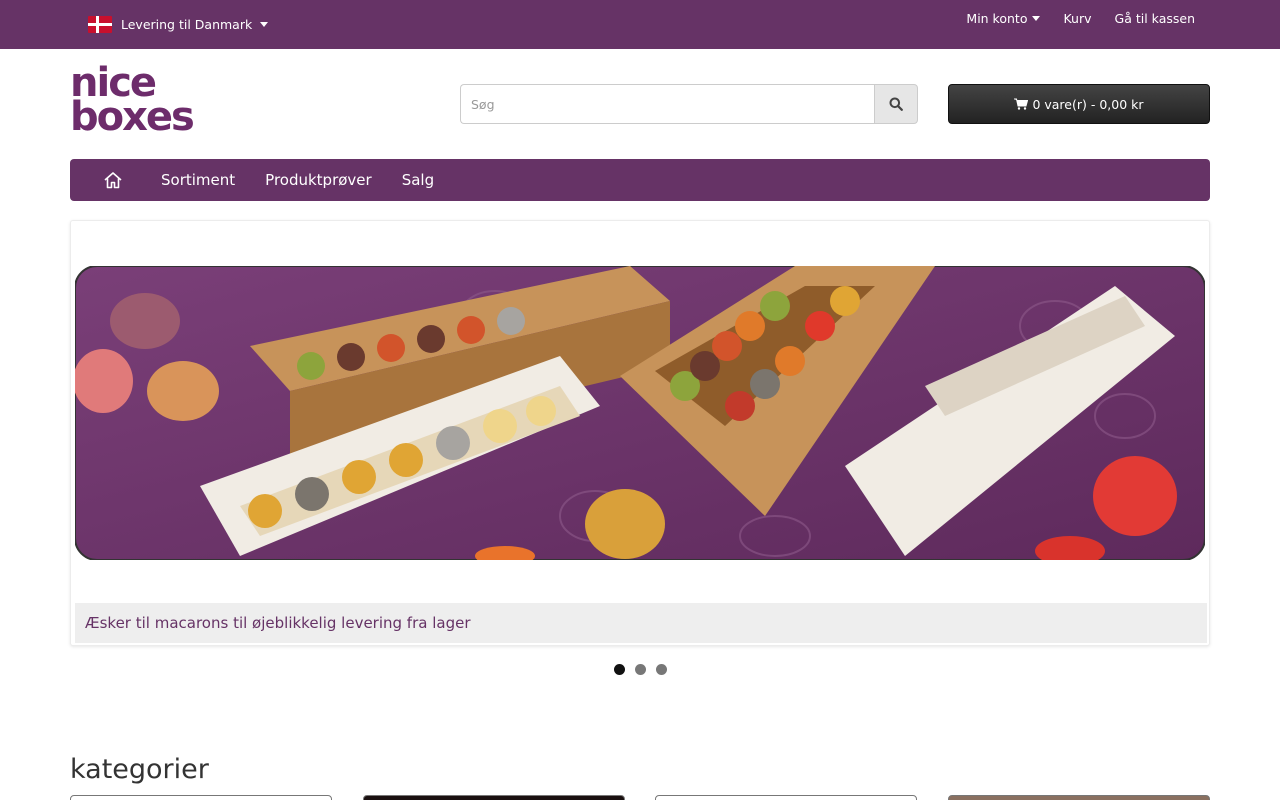 This screenshot has height=800, width=1280. Describe the element at coordinates (318, 180) in the screenshot. I see `nav-item-produktprover: Produktprøver` at that location.